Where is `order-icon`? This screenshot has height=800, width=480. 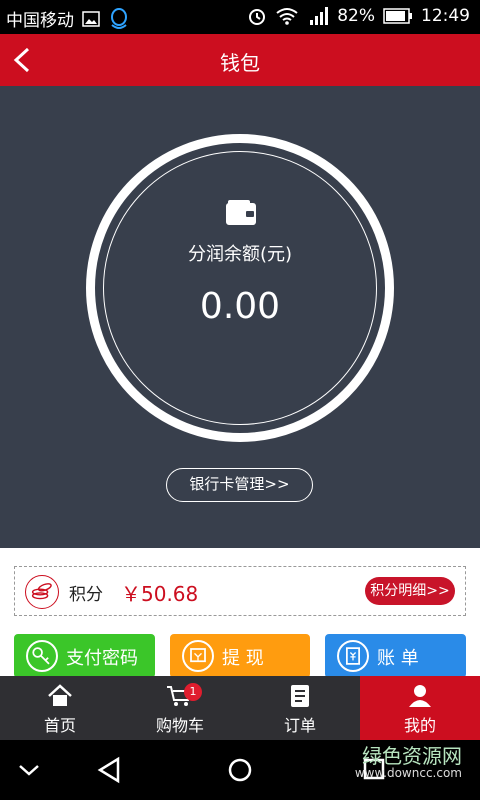 order-icon is located at coordinates (300, 696).